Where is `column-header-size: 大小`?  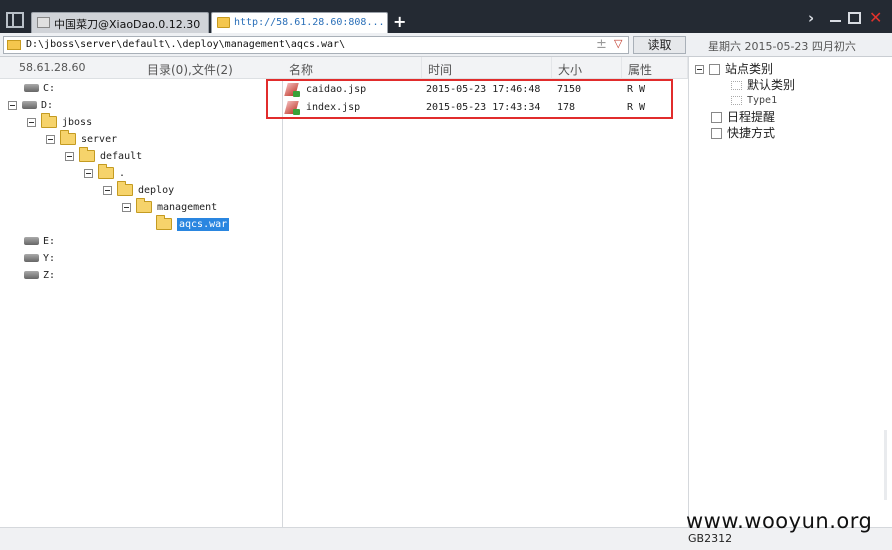 column-header-size: 大小 is located at coordinates (587, 68).